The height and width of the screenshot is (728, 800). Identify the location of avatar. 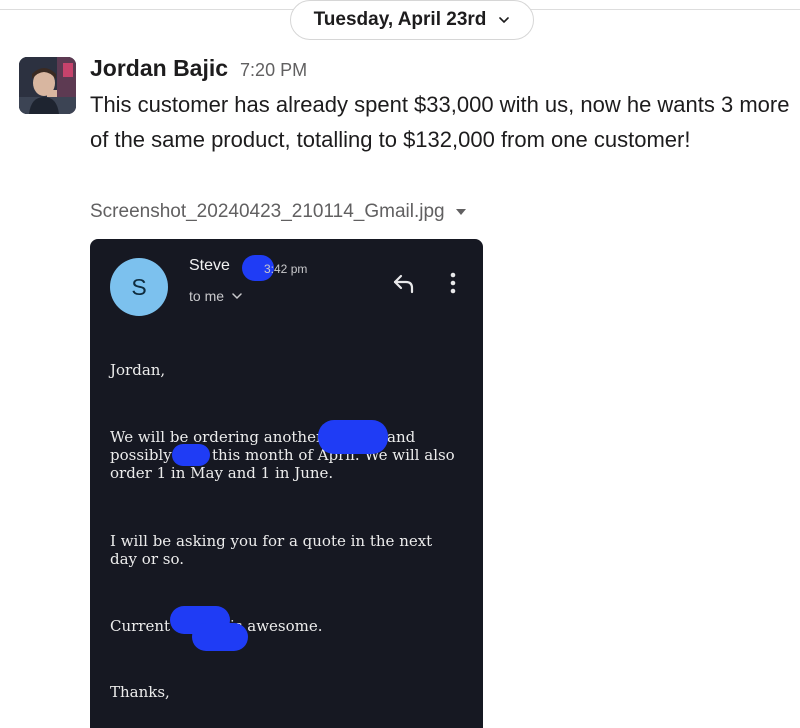
(47, 85).